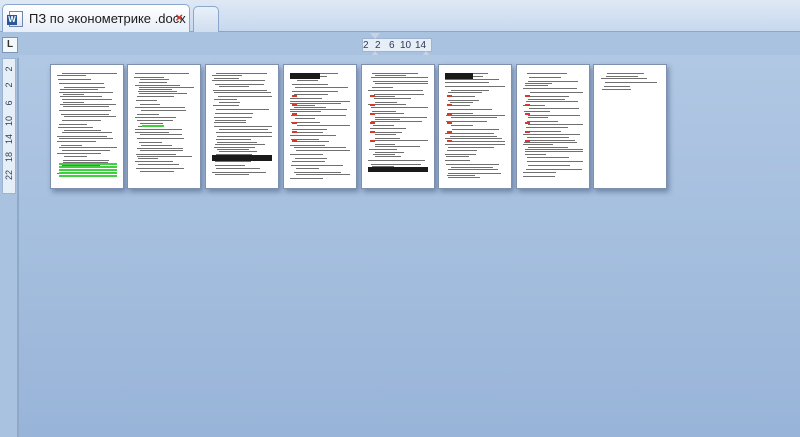 The height and width of the screenshot is (437, 800). I want to click on tab-stop-selector: L, so click(10, 45).